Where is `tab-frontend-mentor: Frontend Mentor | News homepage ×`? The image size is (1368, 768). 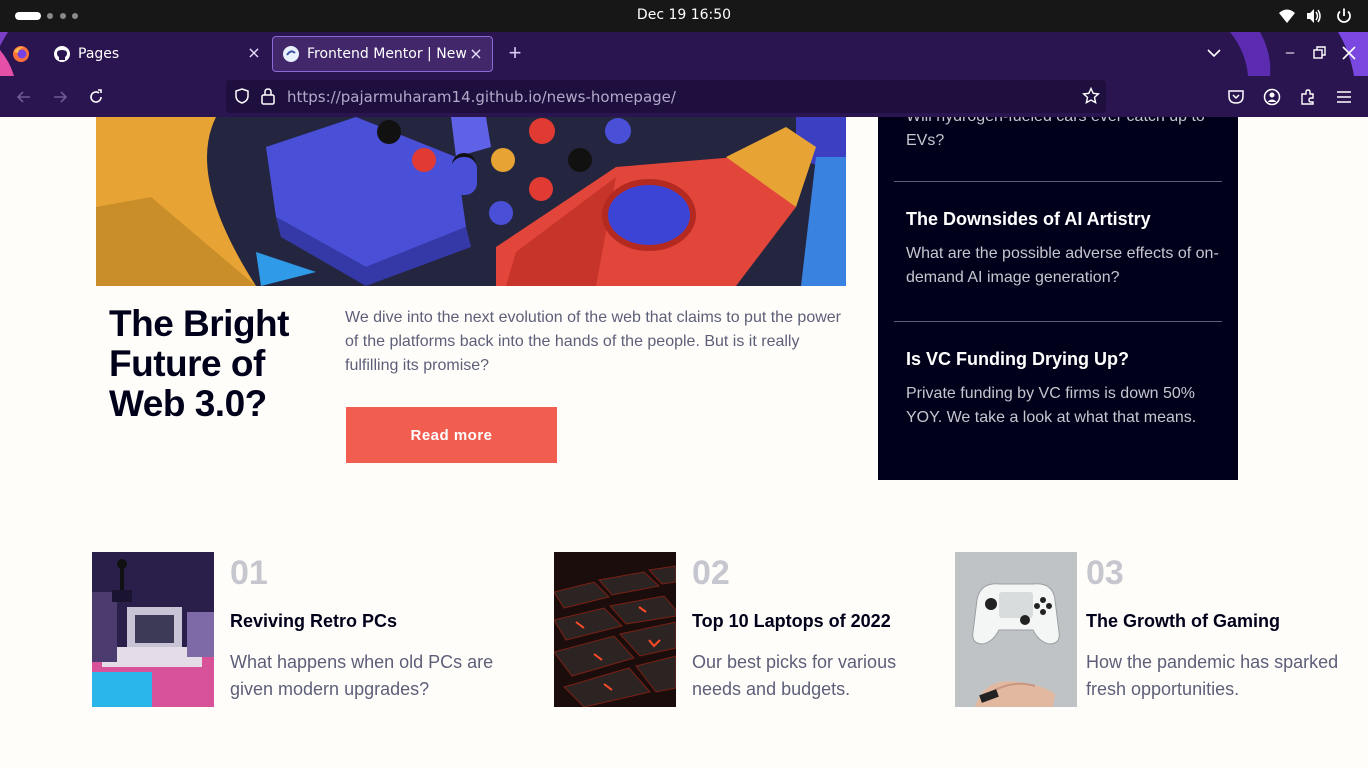 tab-frontend-mentor: Frontend Mentor | News homepage × is located at coordinates (382, 54).